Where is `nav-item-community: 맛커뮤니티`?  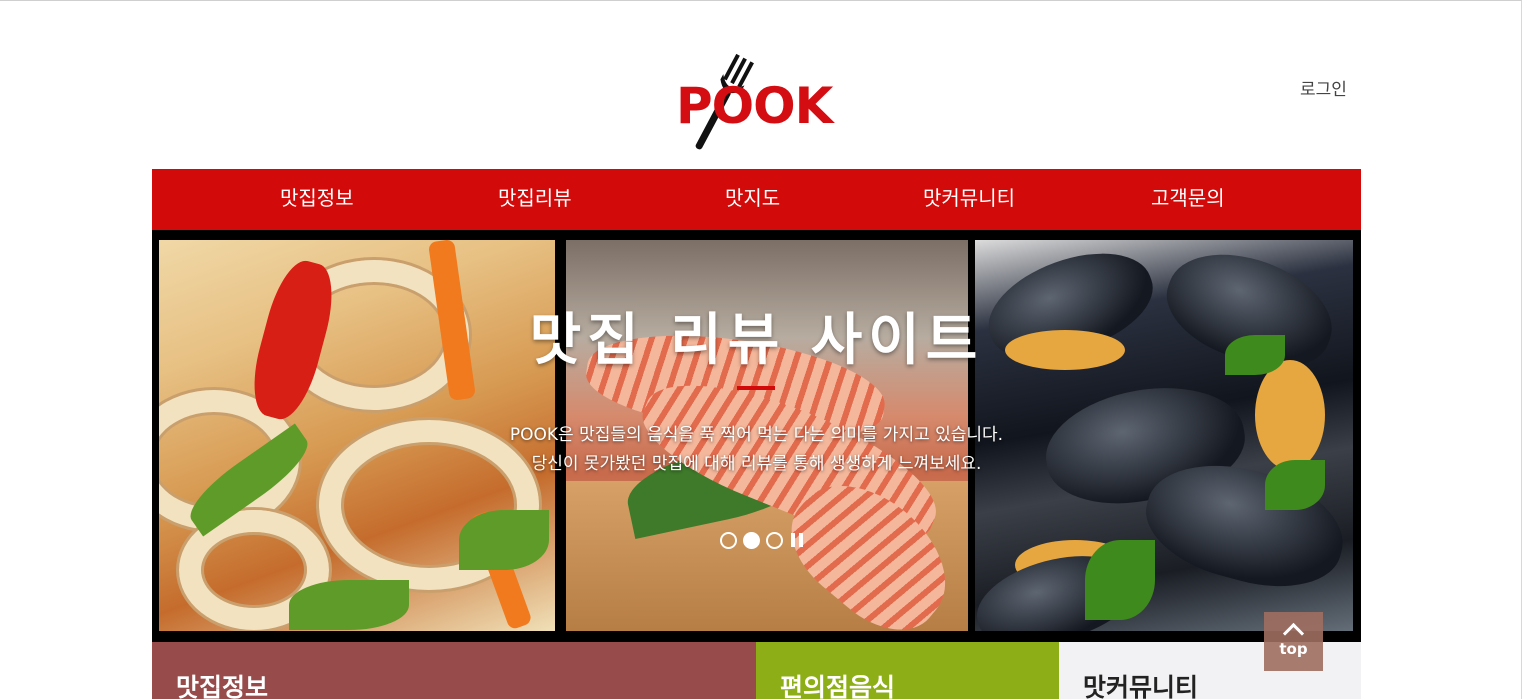 nav-item-community: 맛커뮤니티 is located at coordinates (969, 199).